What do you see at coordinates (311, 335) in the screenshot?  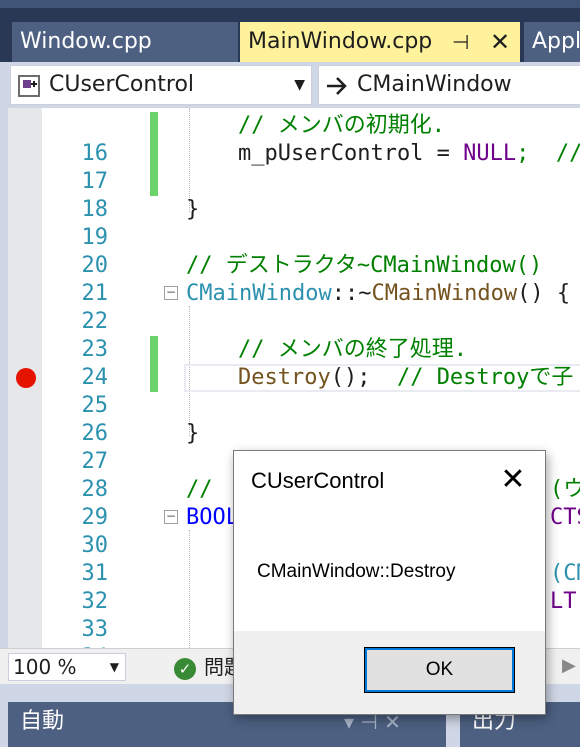 I see `code-line-23: 23` at bounding box center [311, 335].